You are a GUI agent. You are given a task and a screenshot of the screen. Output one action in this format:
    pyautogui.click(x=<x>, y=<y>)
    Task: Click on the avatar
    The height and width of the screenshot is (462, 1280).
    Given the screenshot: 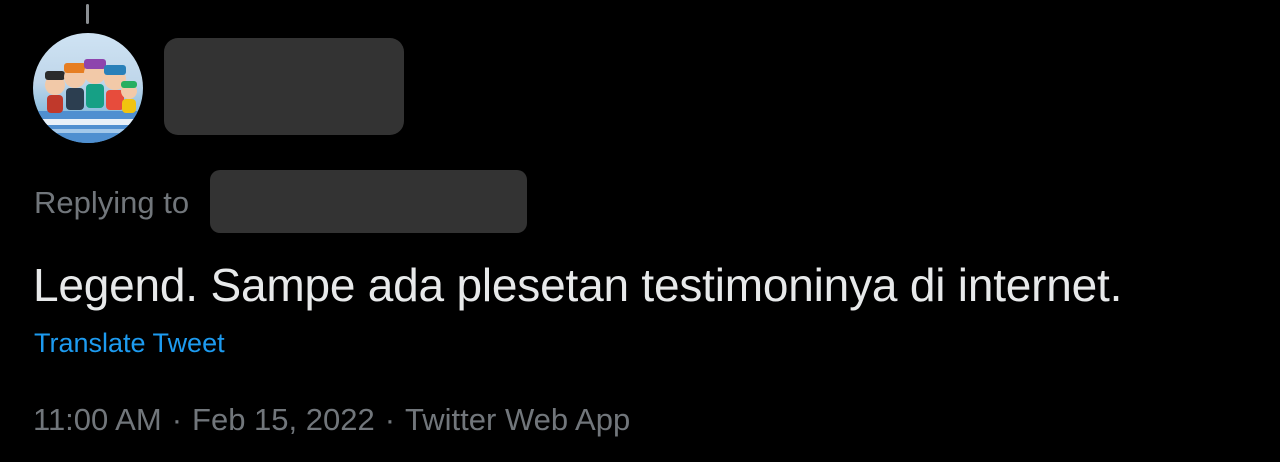 What is the action you would take?
    pyautogui.click(x=88, y=88)
    